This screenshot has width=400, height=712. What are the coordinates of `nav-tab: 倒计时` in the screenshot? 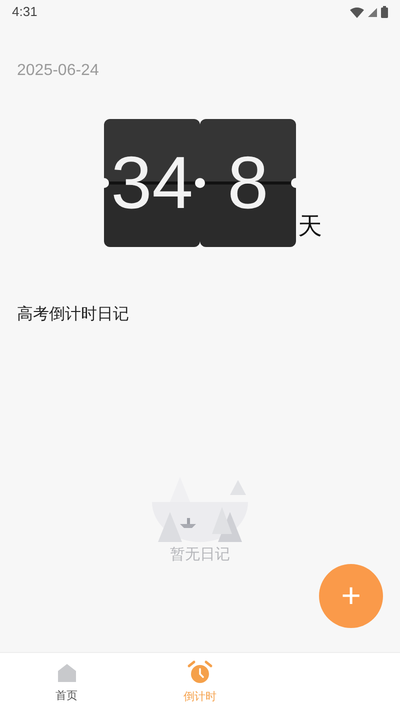 It's located at (200, 682).